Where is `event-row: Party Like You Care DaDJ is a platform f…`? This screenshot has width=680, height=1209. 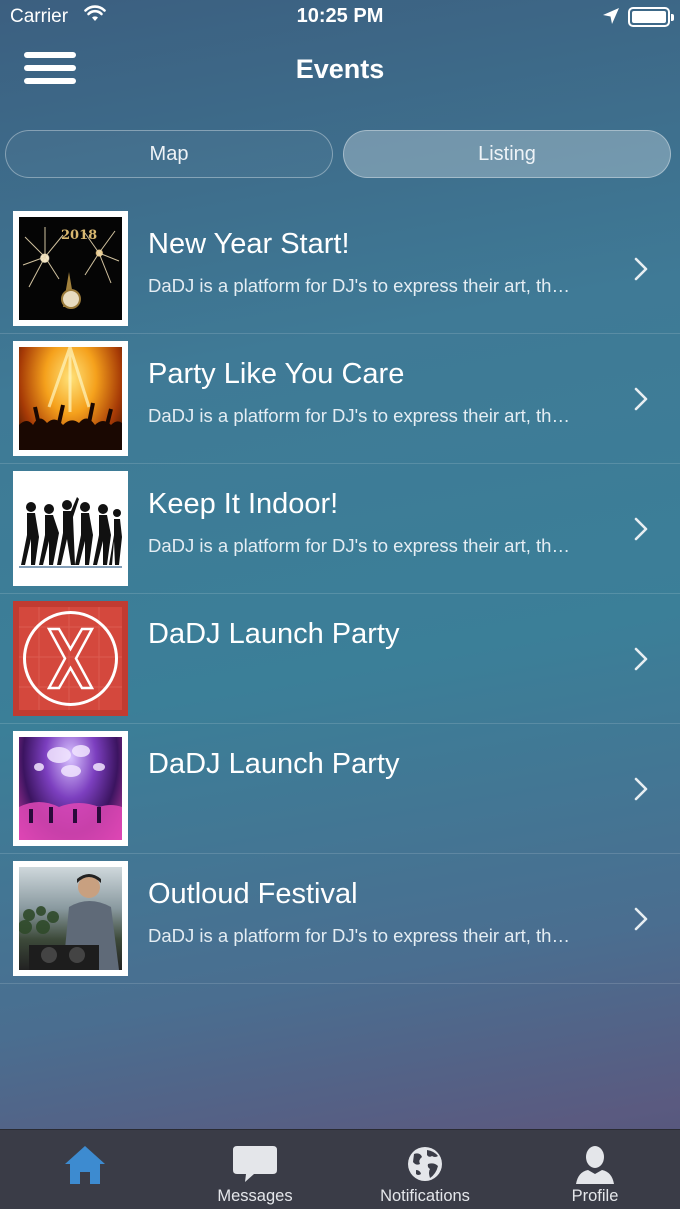
event-row: Party Like You Care DaDJ is a platform f… is located at coordinates (340, 399).